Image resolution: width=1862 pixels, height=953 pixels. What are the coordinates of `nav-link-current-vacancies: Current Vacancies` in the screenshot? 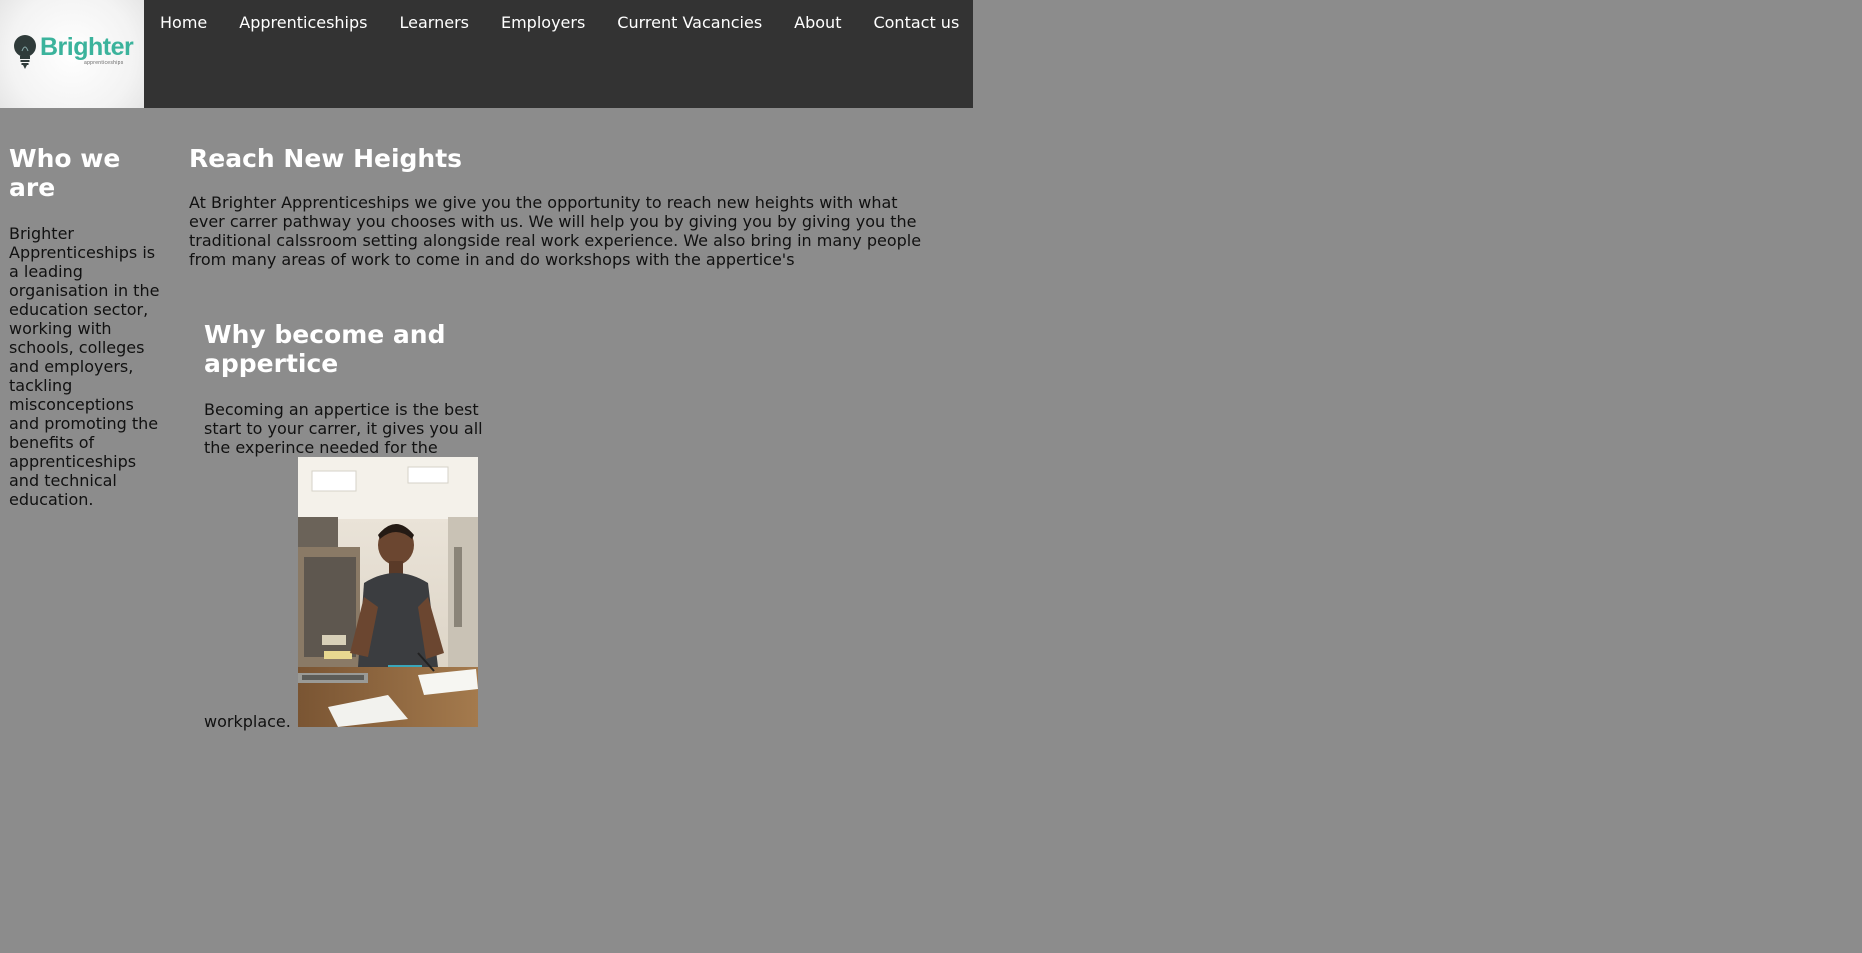 It's located at (689, 23).